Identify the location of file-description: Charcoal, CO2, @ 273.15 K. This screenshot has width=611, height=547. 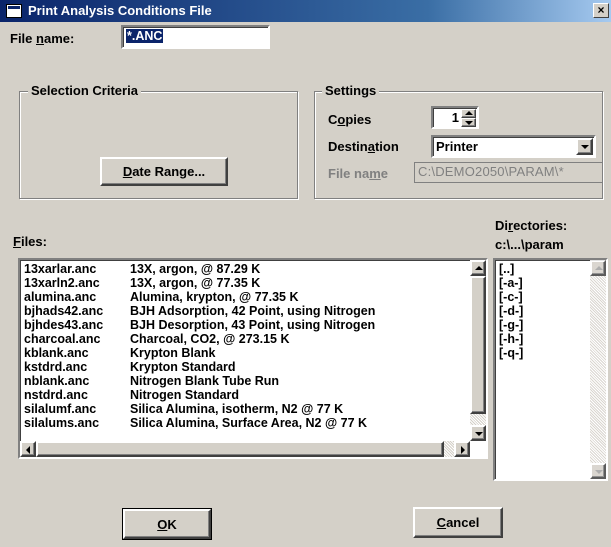
(210, 339).